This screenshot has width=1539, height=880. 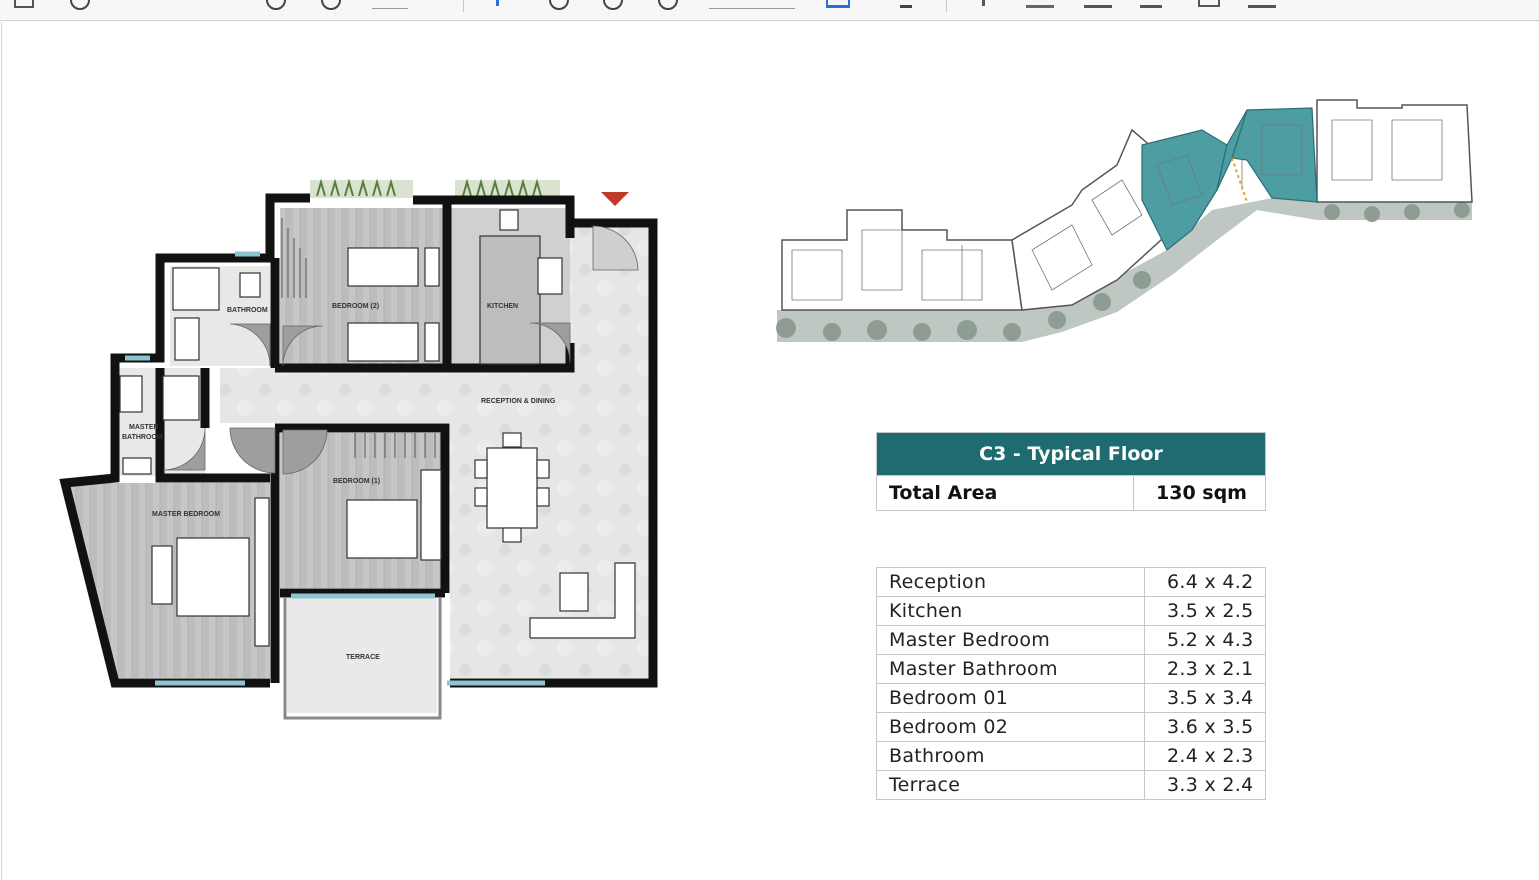 What do you see at coordinates (1124, 220) in the screenshot?
I see `building-site-plan` at bounding box center [1124, 220].